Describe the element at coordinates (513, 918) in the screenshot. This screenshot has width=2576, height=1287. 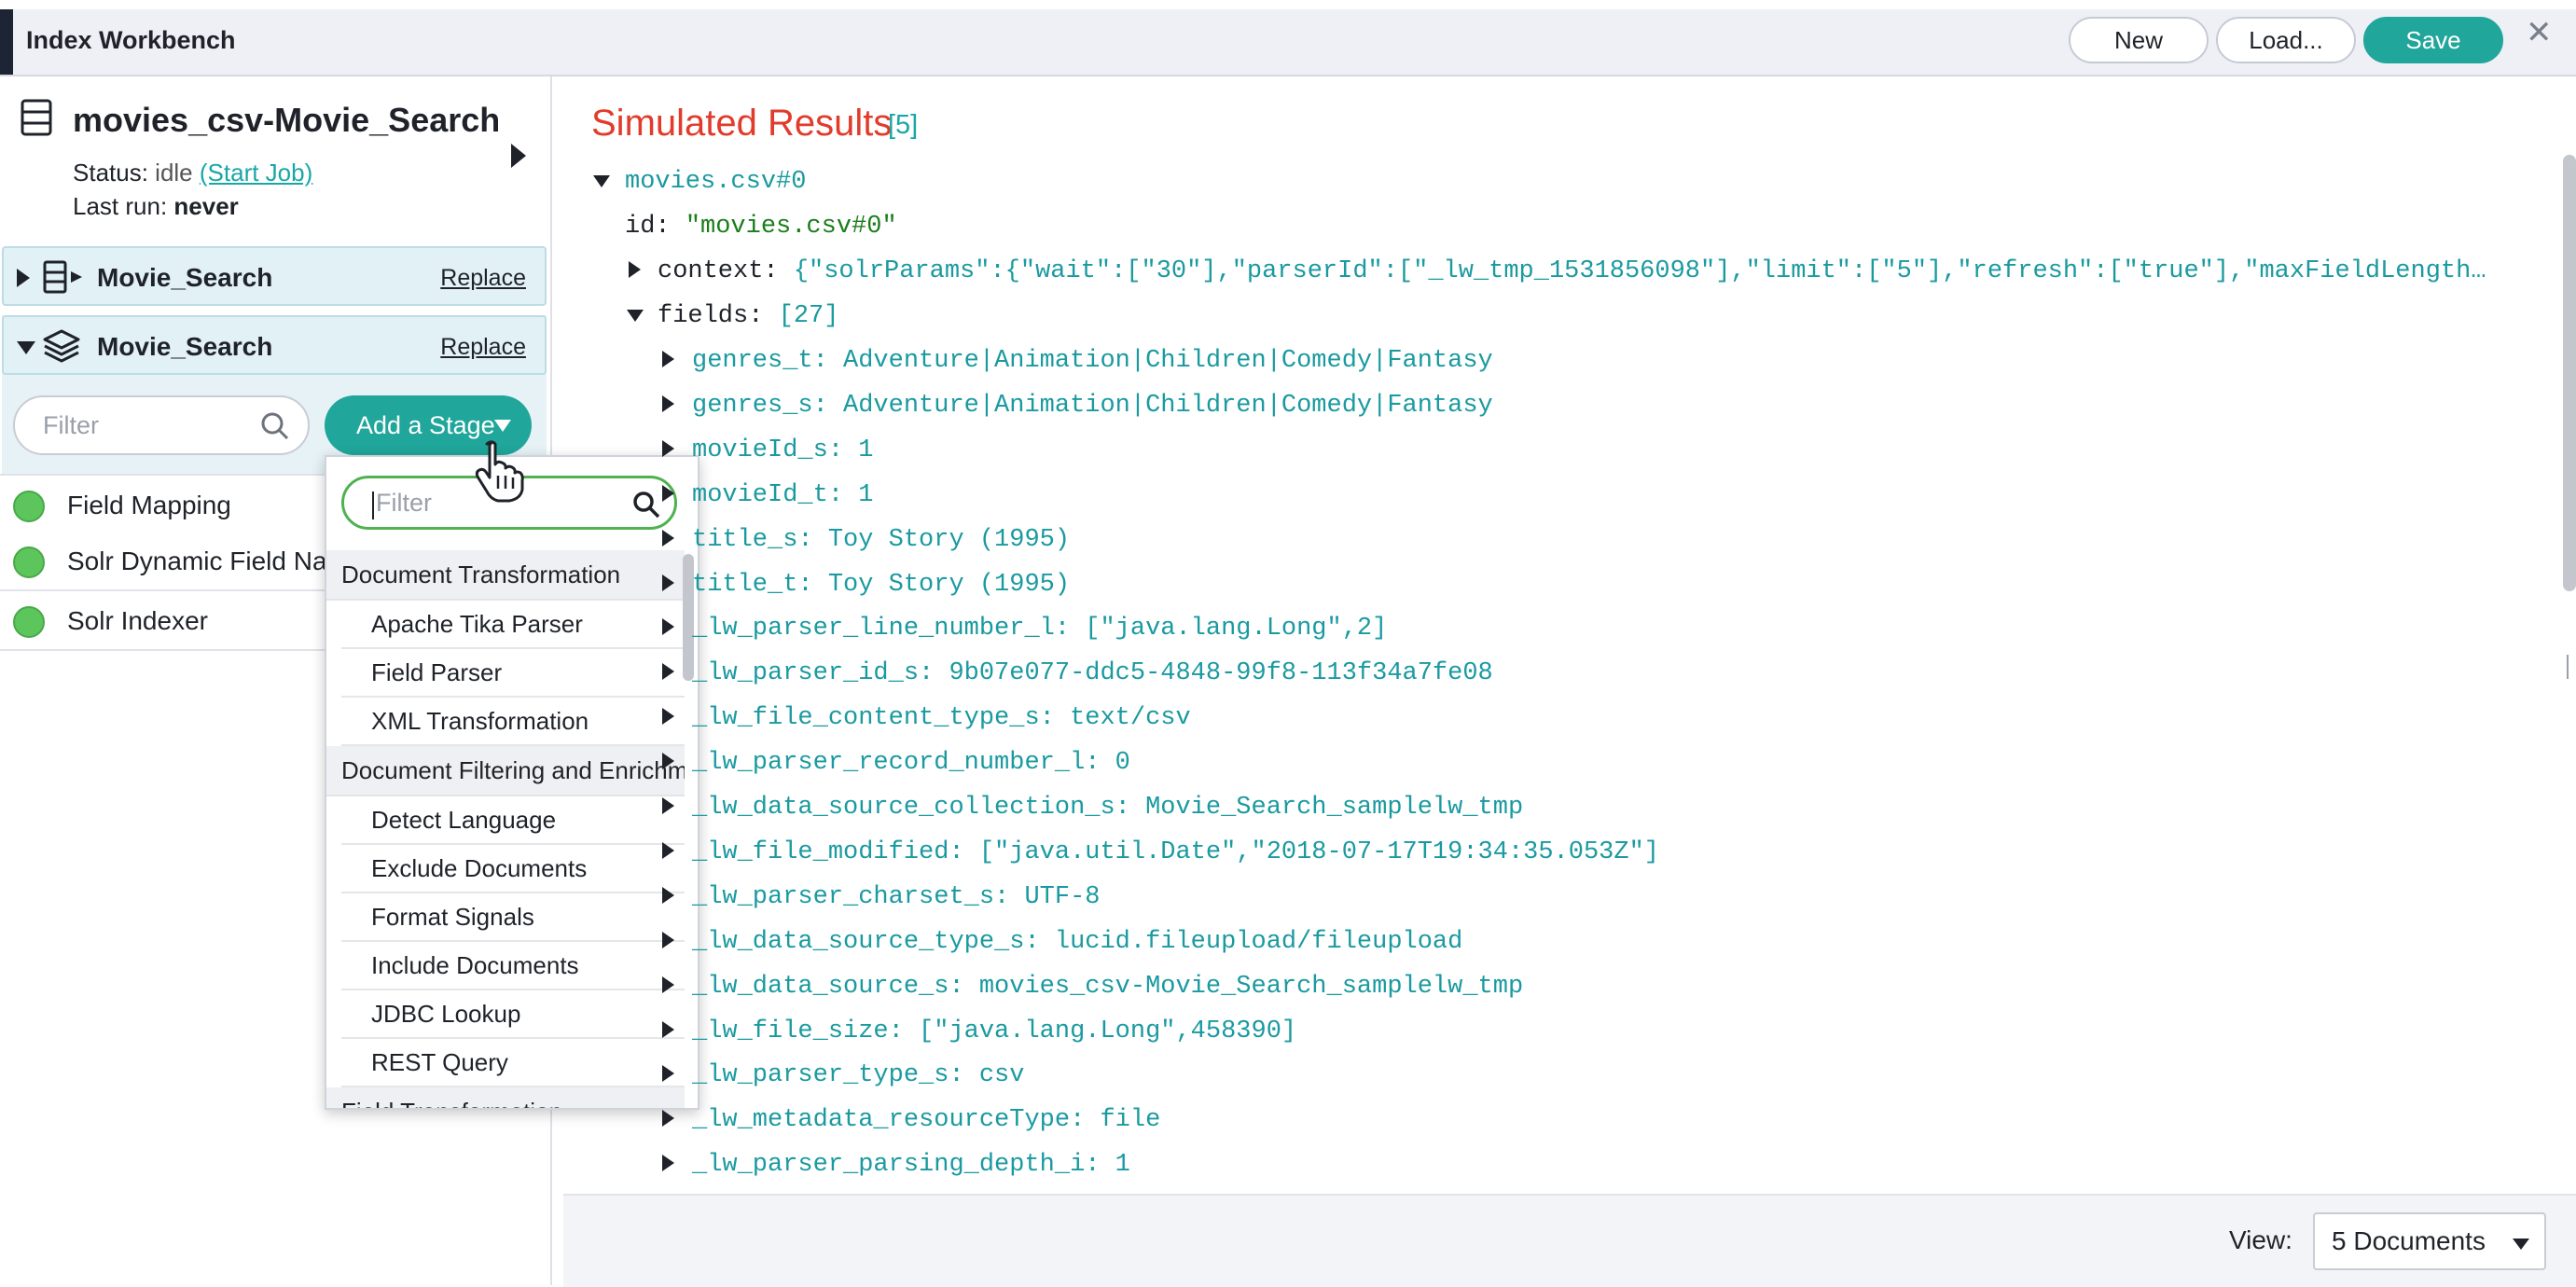
I see `stage-menu-item: Format Signals` at that location.